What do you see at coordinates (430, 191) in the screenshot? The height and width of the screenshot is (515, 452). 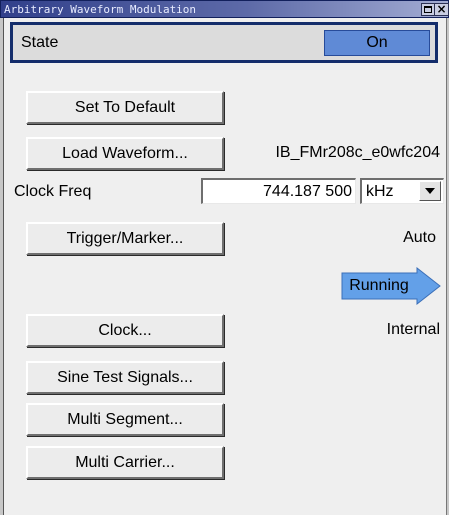 I see `chevron-down-icon` at bounding box center [430, 191].